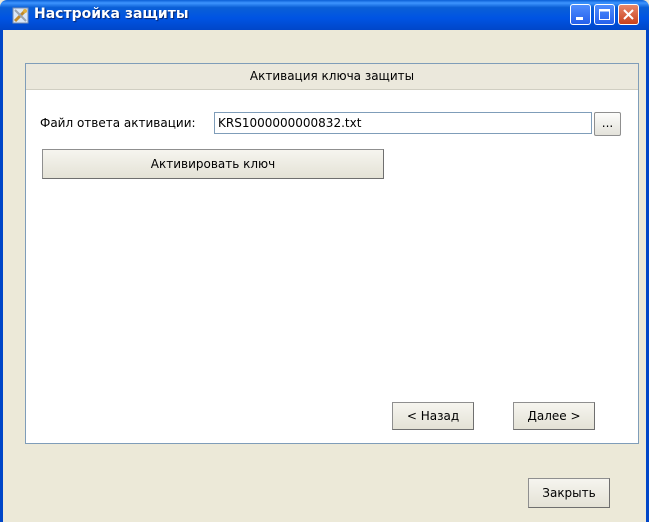 The height and width of the screenshot is (522, 649). What do you see at coordinates (332, 77) in the screenshot?
I see `panel-header: Активация ключа защиты` at bounding box center [332, 77].